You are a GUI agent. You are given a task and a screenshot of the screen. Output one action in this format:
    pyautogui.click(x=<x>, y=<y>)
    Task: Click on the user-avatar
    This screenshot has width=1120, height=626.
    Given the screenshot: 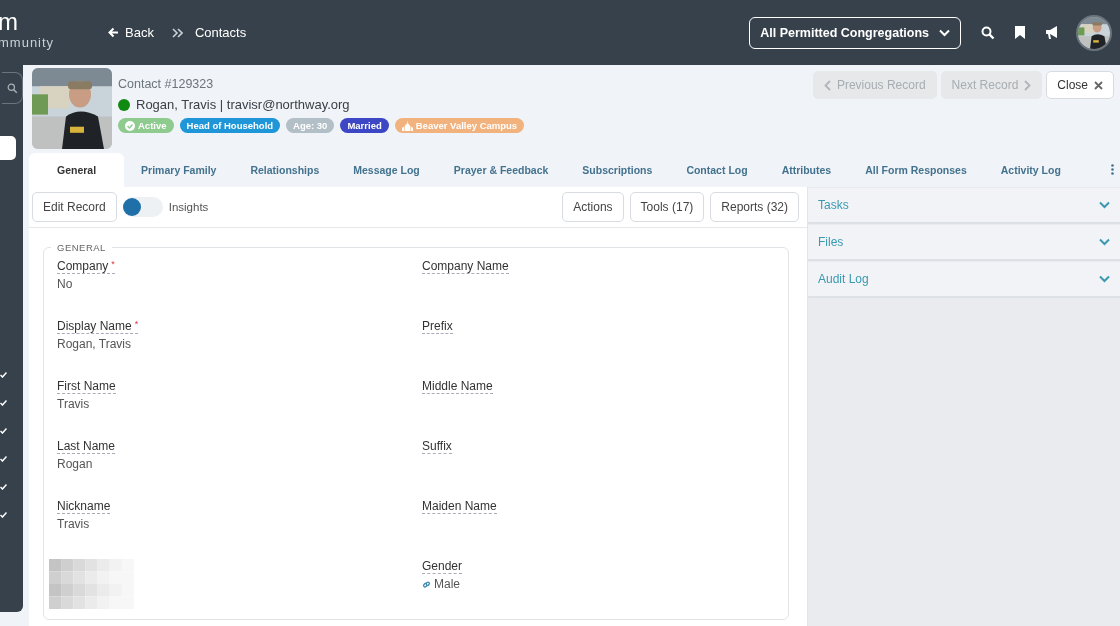 What is the action you would take?
    pyautogui.click(x=1094, y=32)
    